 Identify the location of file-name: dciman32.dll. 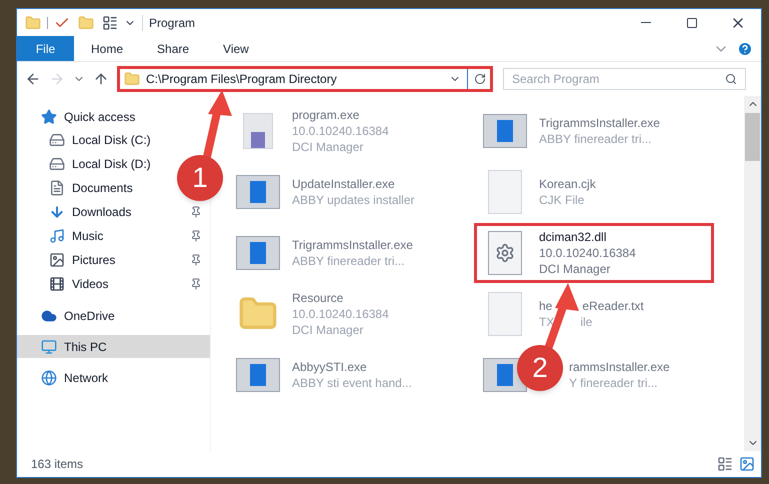
(572, 237).